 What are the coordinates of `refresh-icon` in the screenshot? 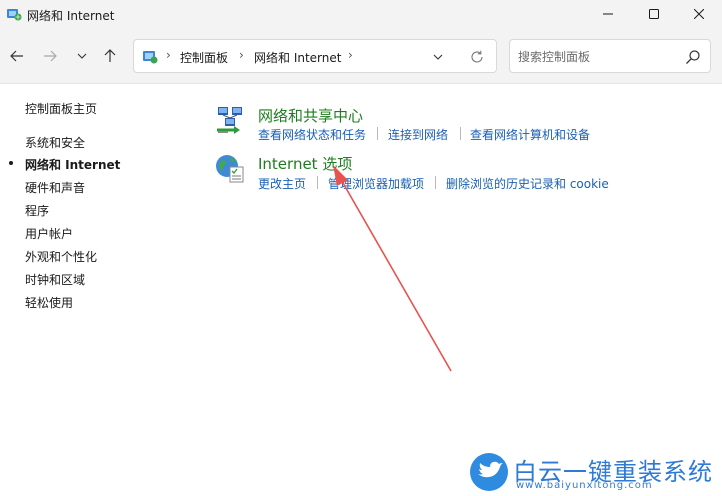 It's located at (477, 56).